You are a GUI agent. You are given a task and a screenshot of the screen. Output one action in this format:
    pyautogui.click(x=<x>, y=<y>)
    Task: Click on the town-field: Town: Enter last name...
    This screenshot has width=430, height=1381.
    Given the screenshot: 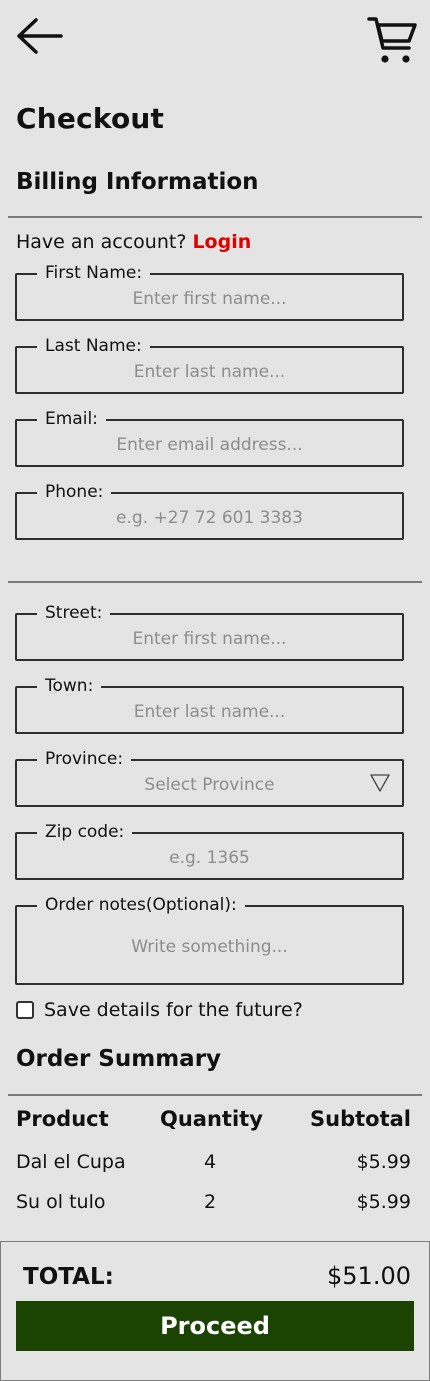 What is the action you would take?
    pyautogui.click(x=209, y=705)
    